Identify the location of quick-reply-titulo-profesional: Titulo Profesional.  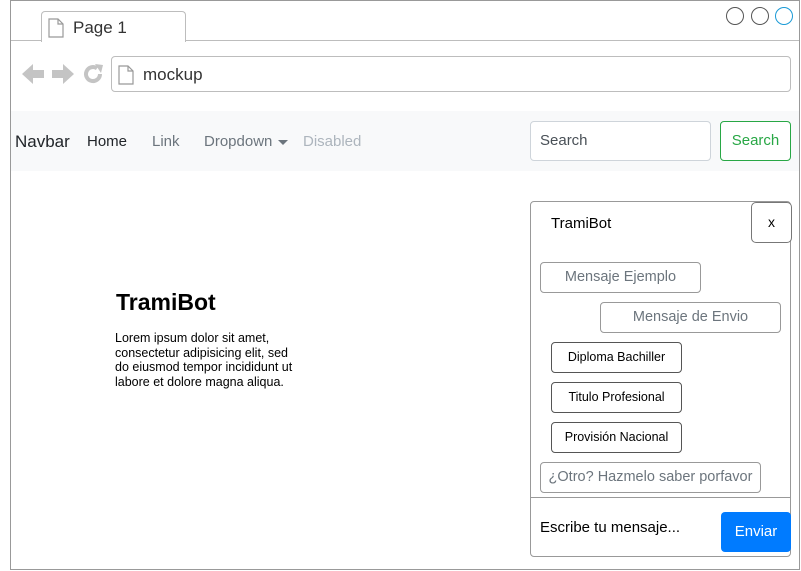
(616, 397).